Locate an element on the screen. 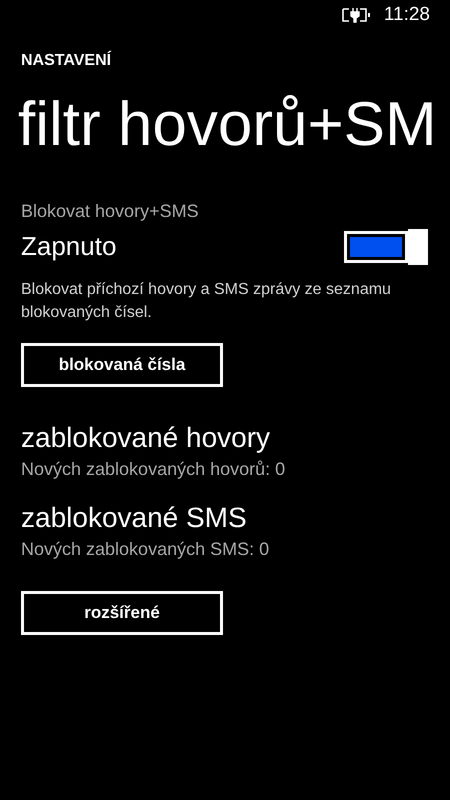 Image resolution: width=450 pixels, height=800 pixels. toggle-switch is located at coordinates (386, 246).